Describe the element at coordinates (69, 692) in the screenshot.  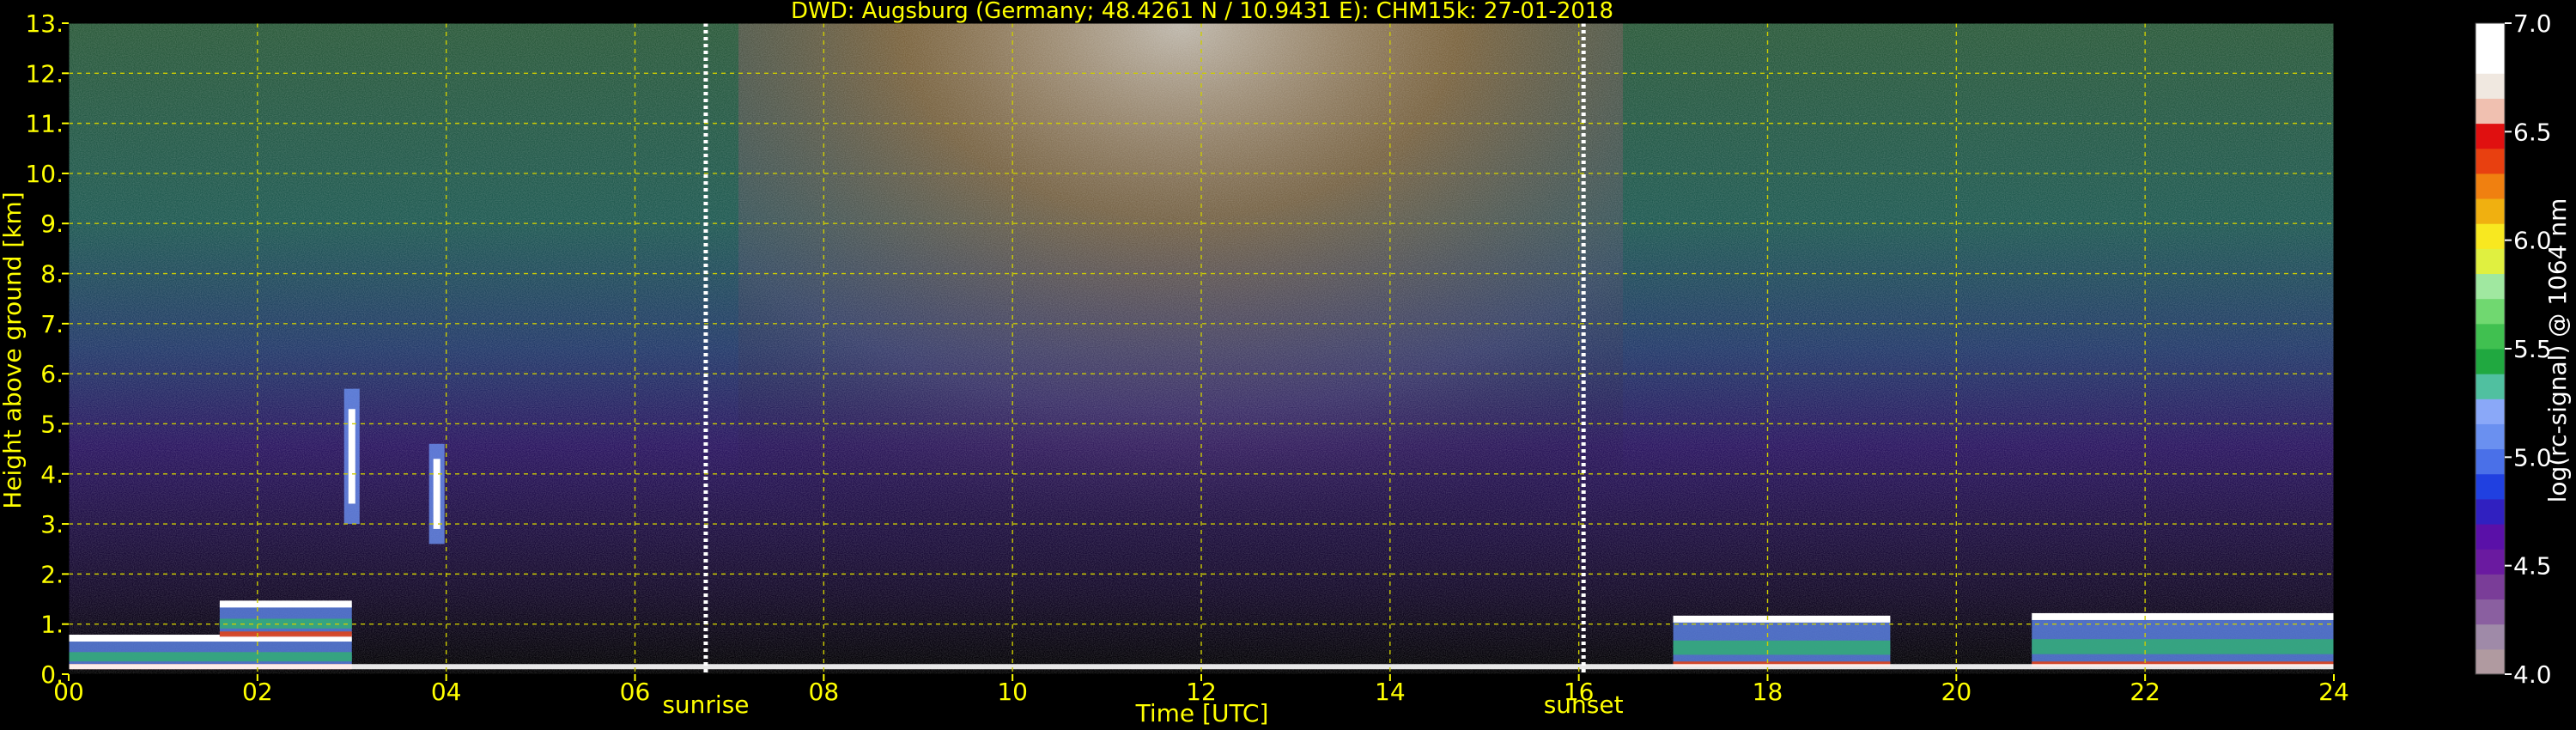
I see `x-tick-label-0: 00` at that location.